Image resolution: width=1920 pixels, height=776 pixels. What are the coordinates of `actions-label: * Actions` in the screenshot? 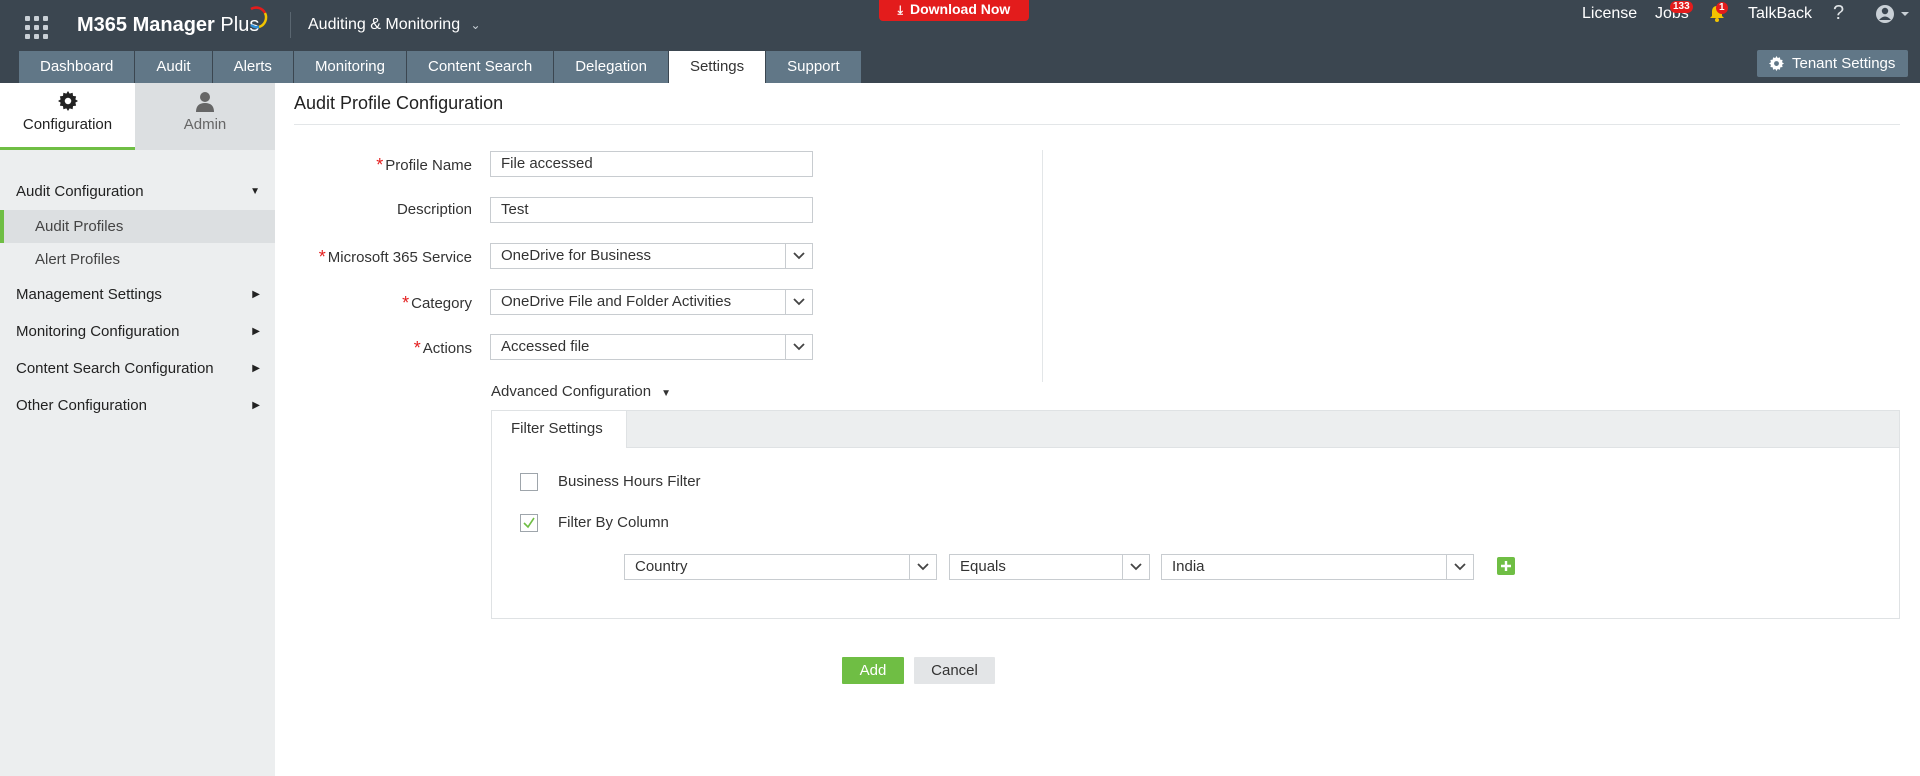 It's located at (383, 347).